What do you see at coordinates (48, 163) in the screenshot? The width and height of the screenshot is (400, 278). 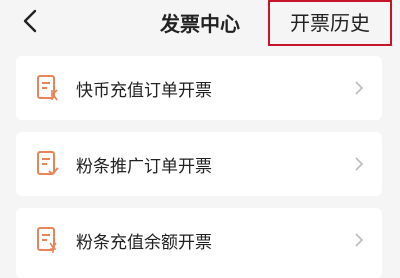 I see `invoice-check-icon` at bounding box center [48, 163].